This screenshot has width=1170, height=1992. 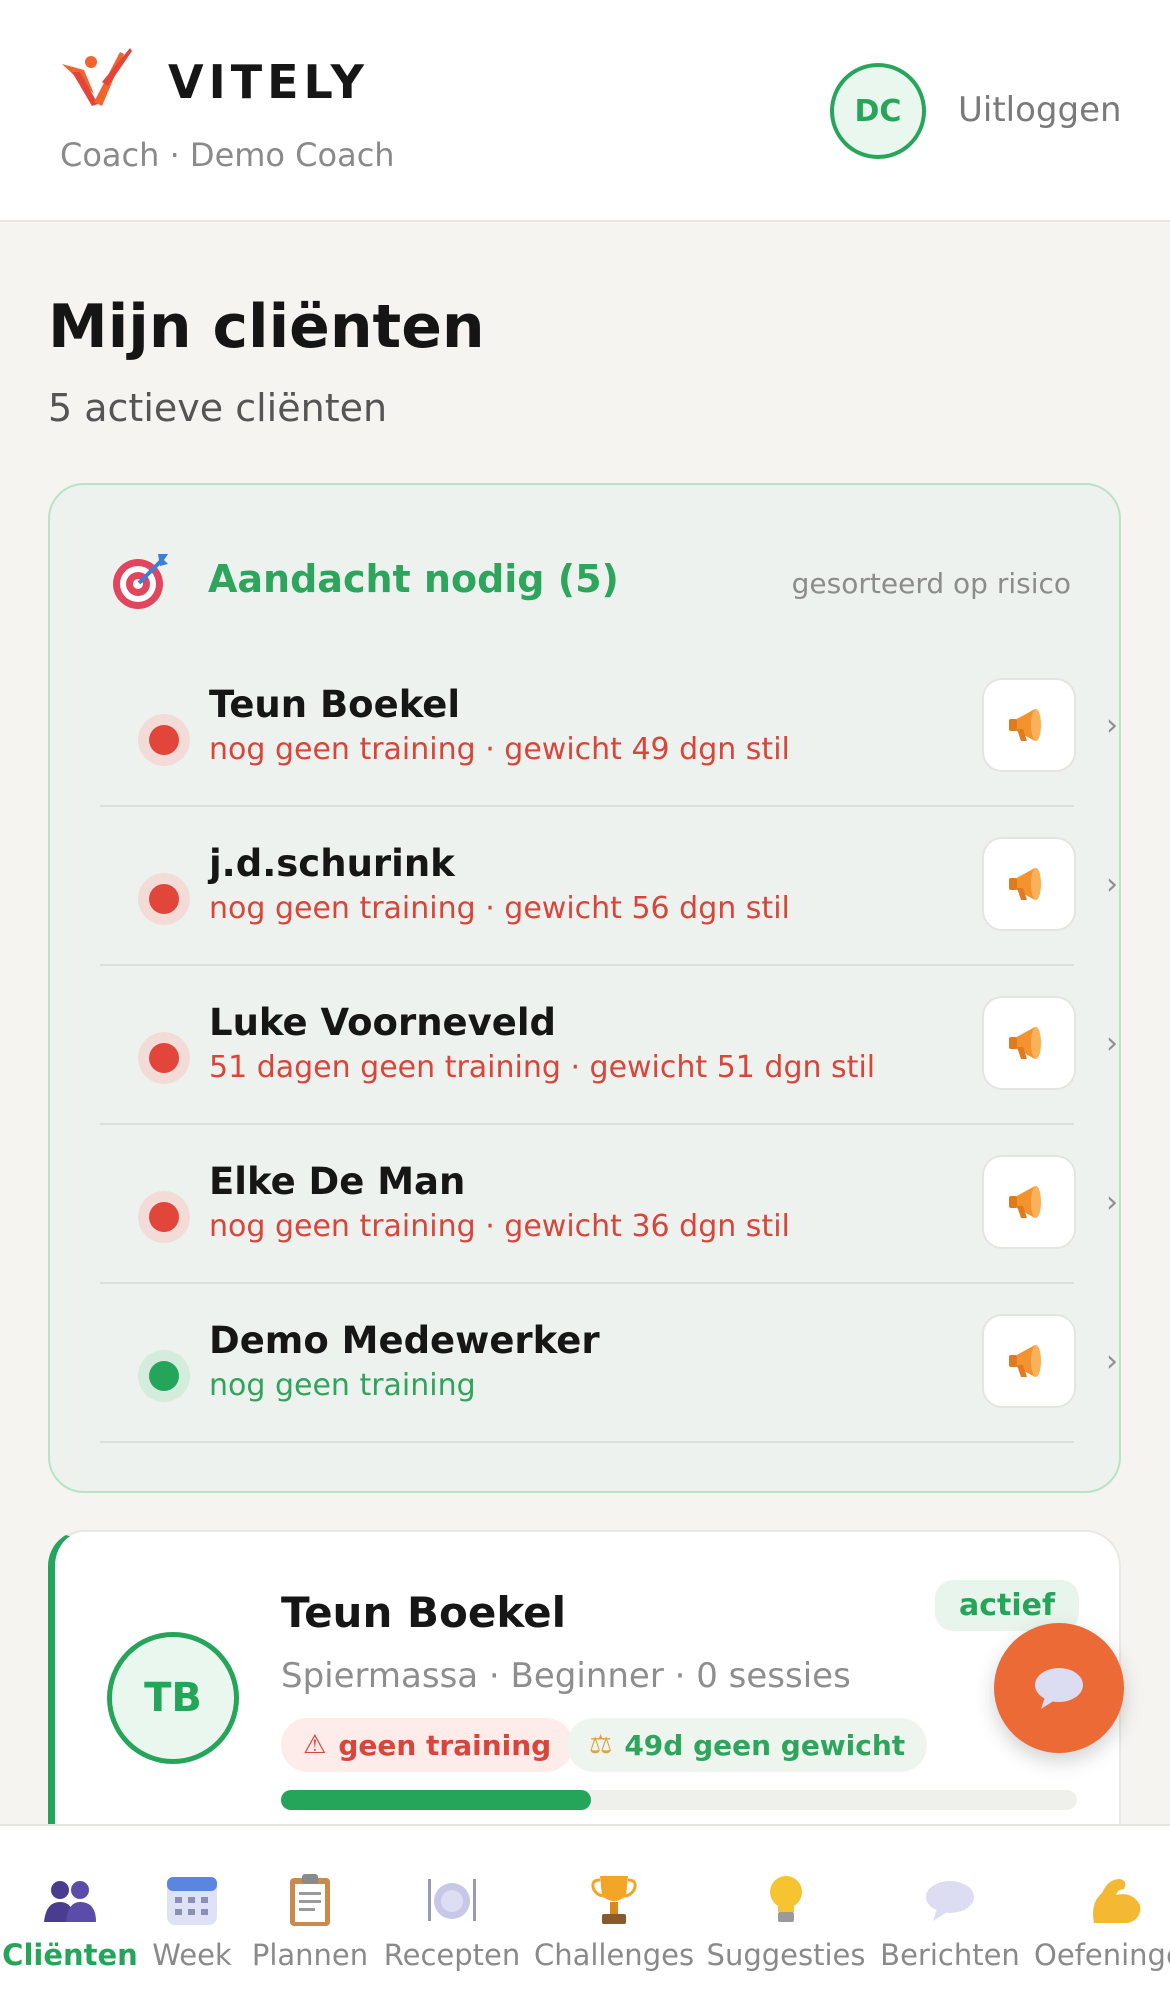 What do you see at coordinates (566, 1676) in the screenshot?
I see `client-card-details: Spiermassa · Beginner · 0 sessies` at bounding box center [566, 1676].